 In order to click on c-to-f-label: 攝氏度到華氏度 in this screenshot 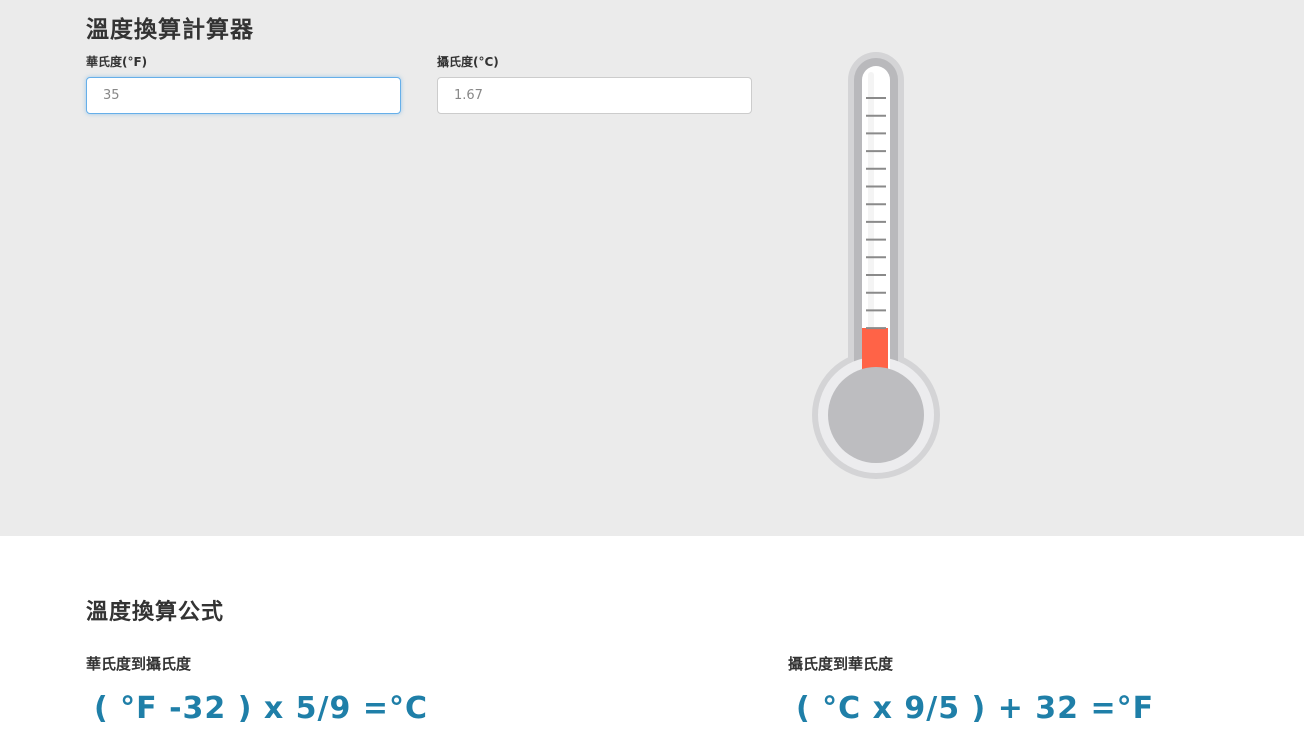, I will do `click(841, 664)`.